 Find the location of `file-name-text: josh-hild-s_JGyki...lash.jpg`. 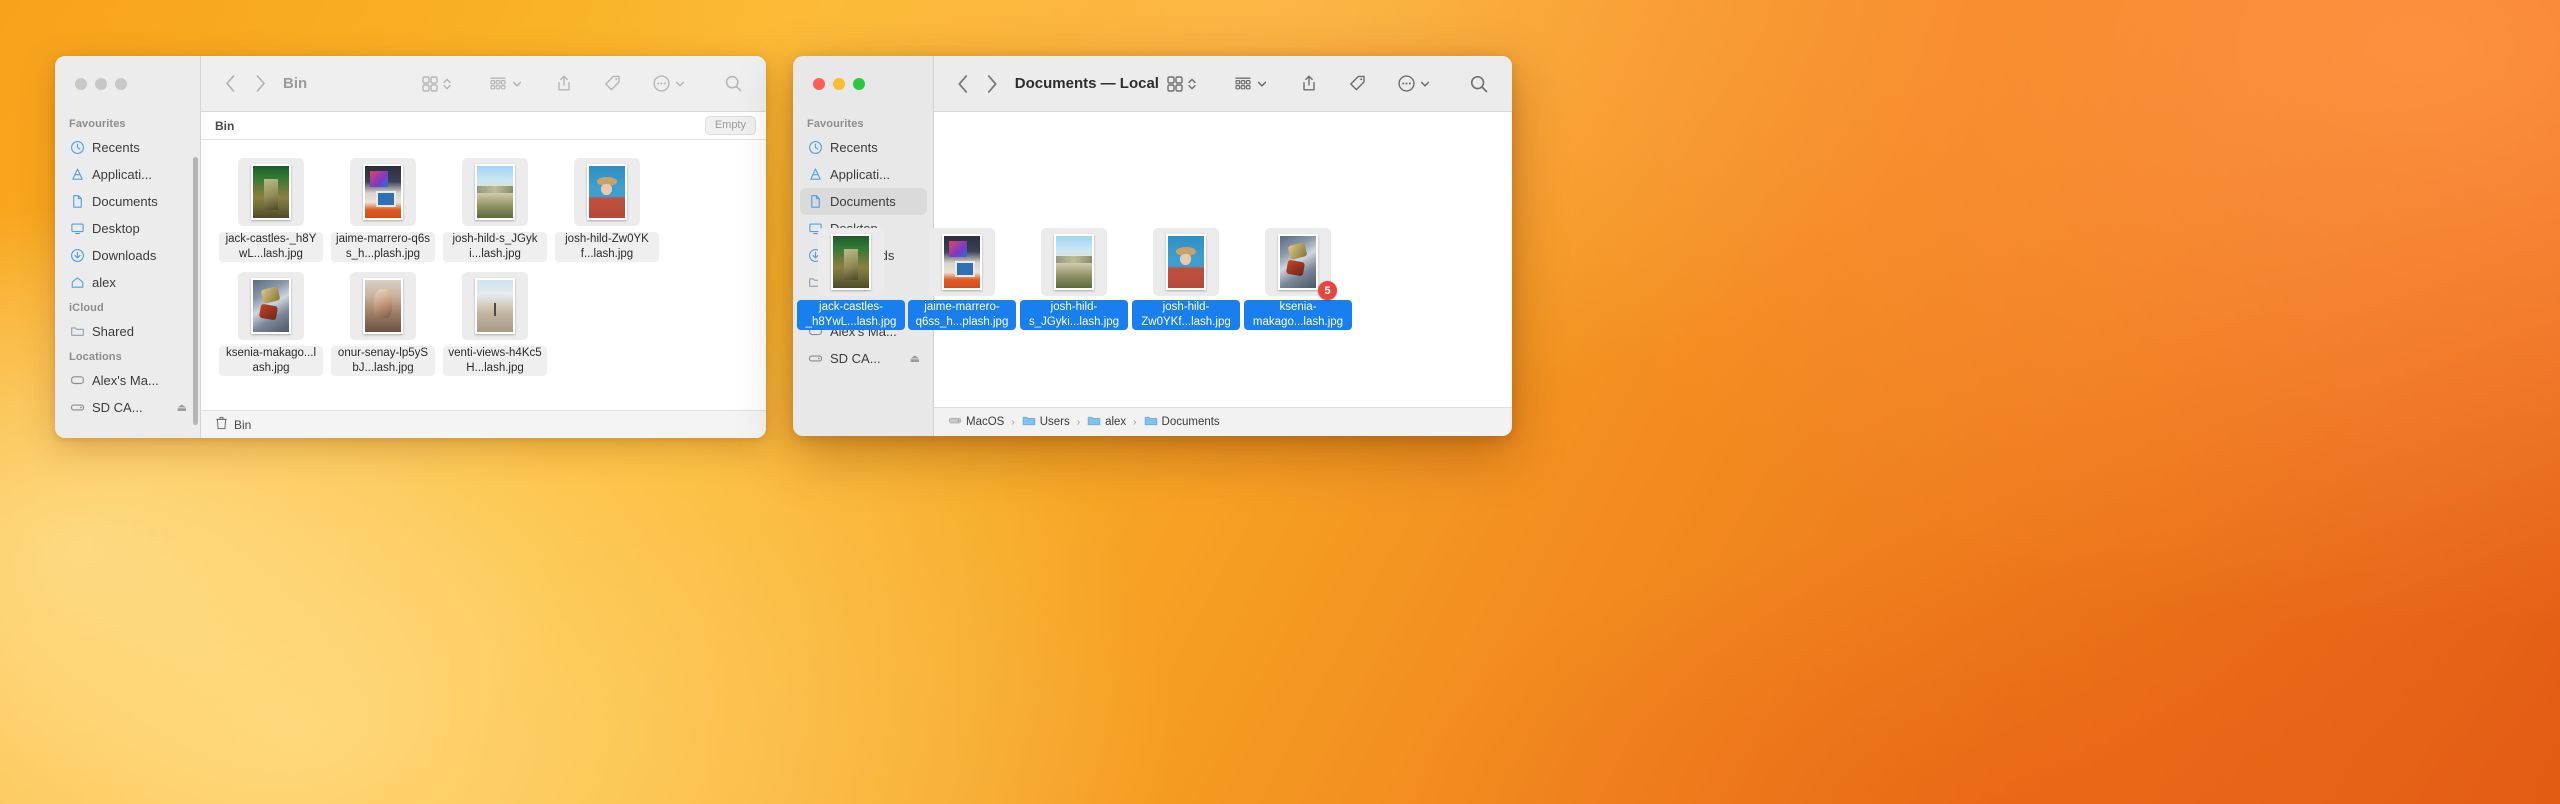

file-name-text: josh-hild-s_JGyki...lash.jpg is located at coordinates (495, 247).